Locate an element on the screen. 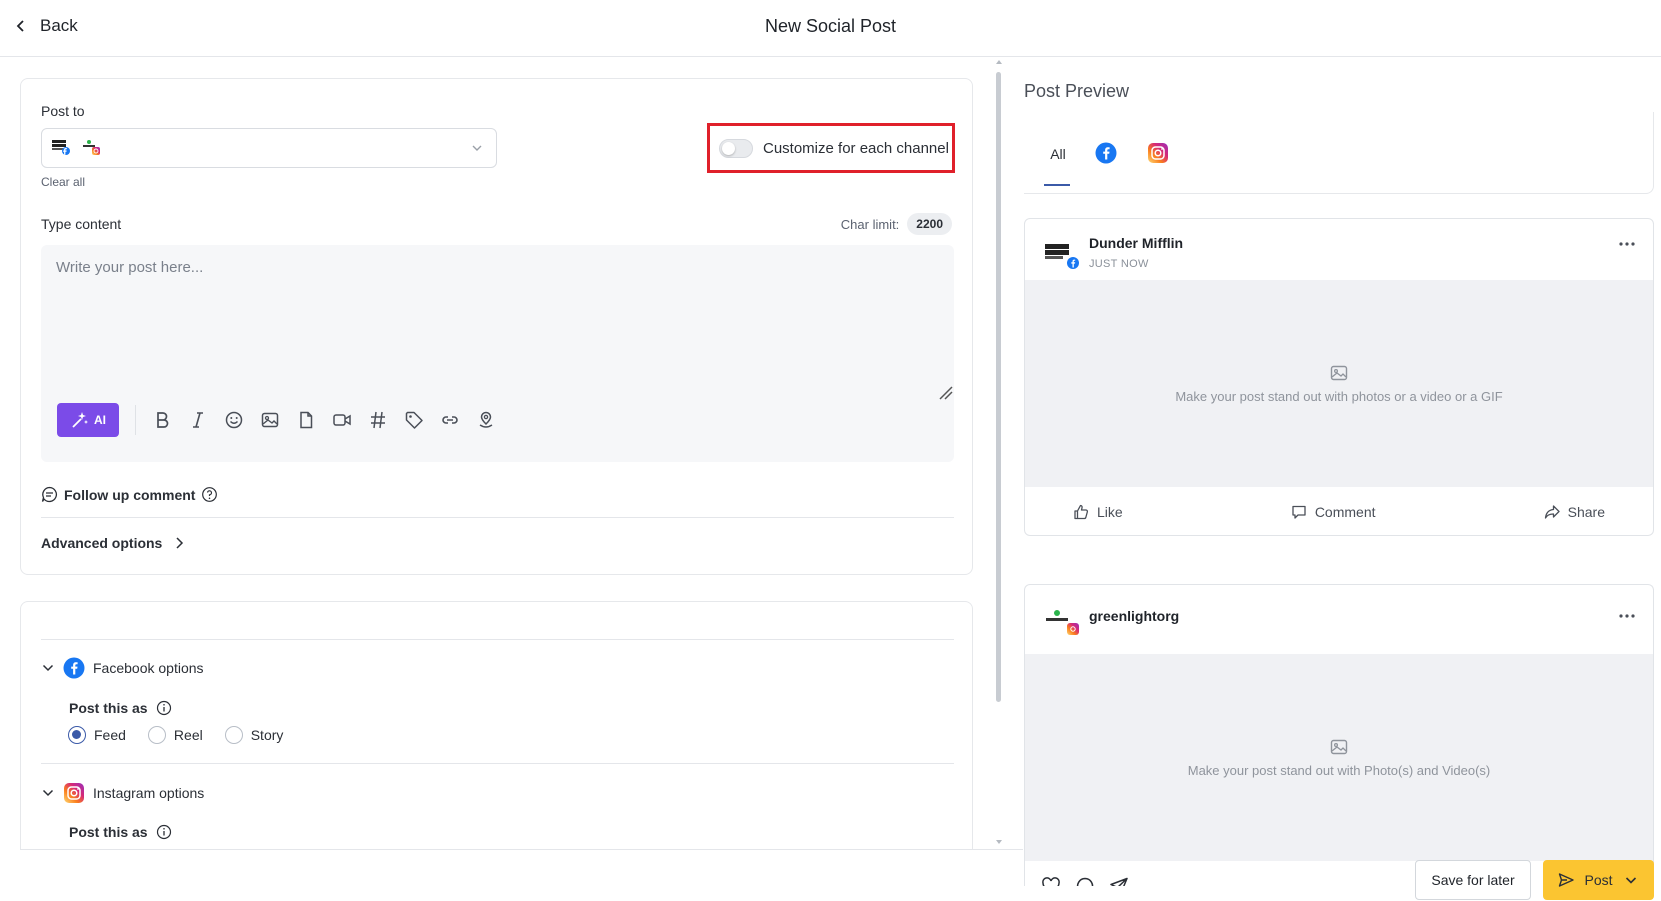  tab-instagram is located at coordinates (1158, 163).